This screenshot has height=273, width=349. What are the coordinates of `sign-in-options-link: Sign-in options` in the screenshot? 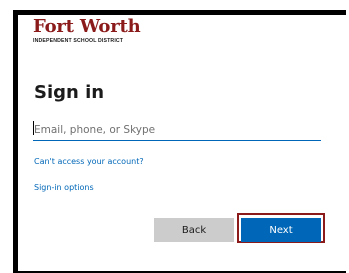 It's located at (64, 188).